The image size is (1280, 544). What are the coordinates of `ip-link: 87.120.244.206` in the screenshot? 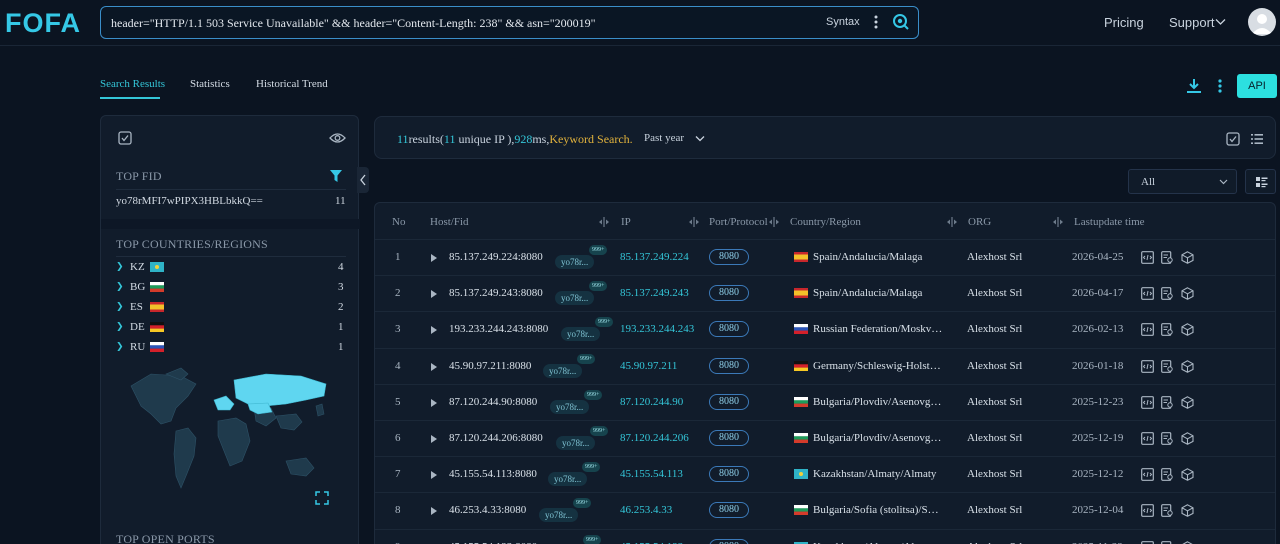 It's located at (654, 438).